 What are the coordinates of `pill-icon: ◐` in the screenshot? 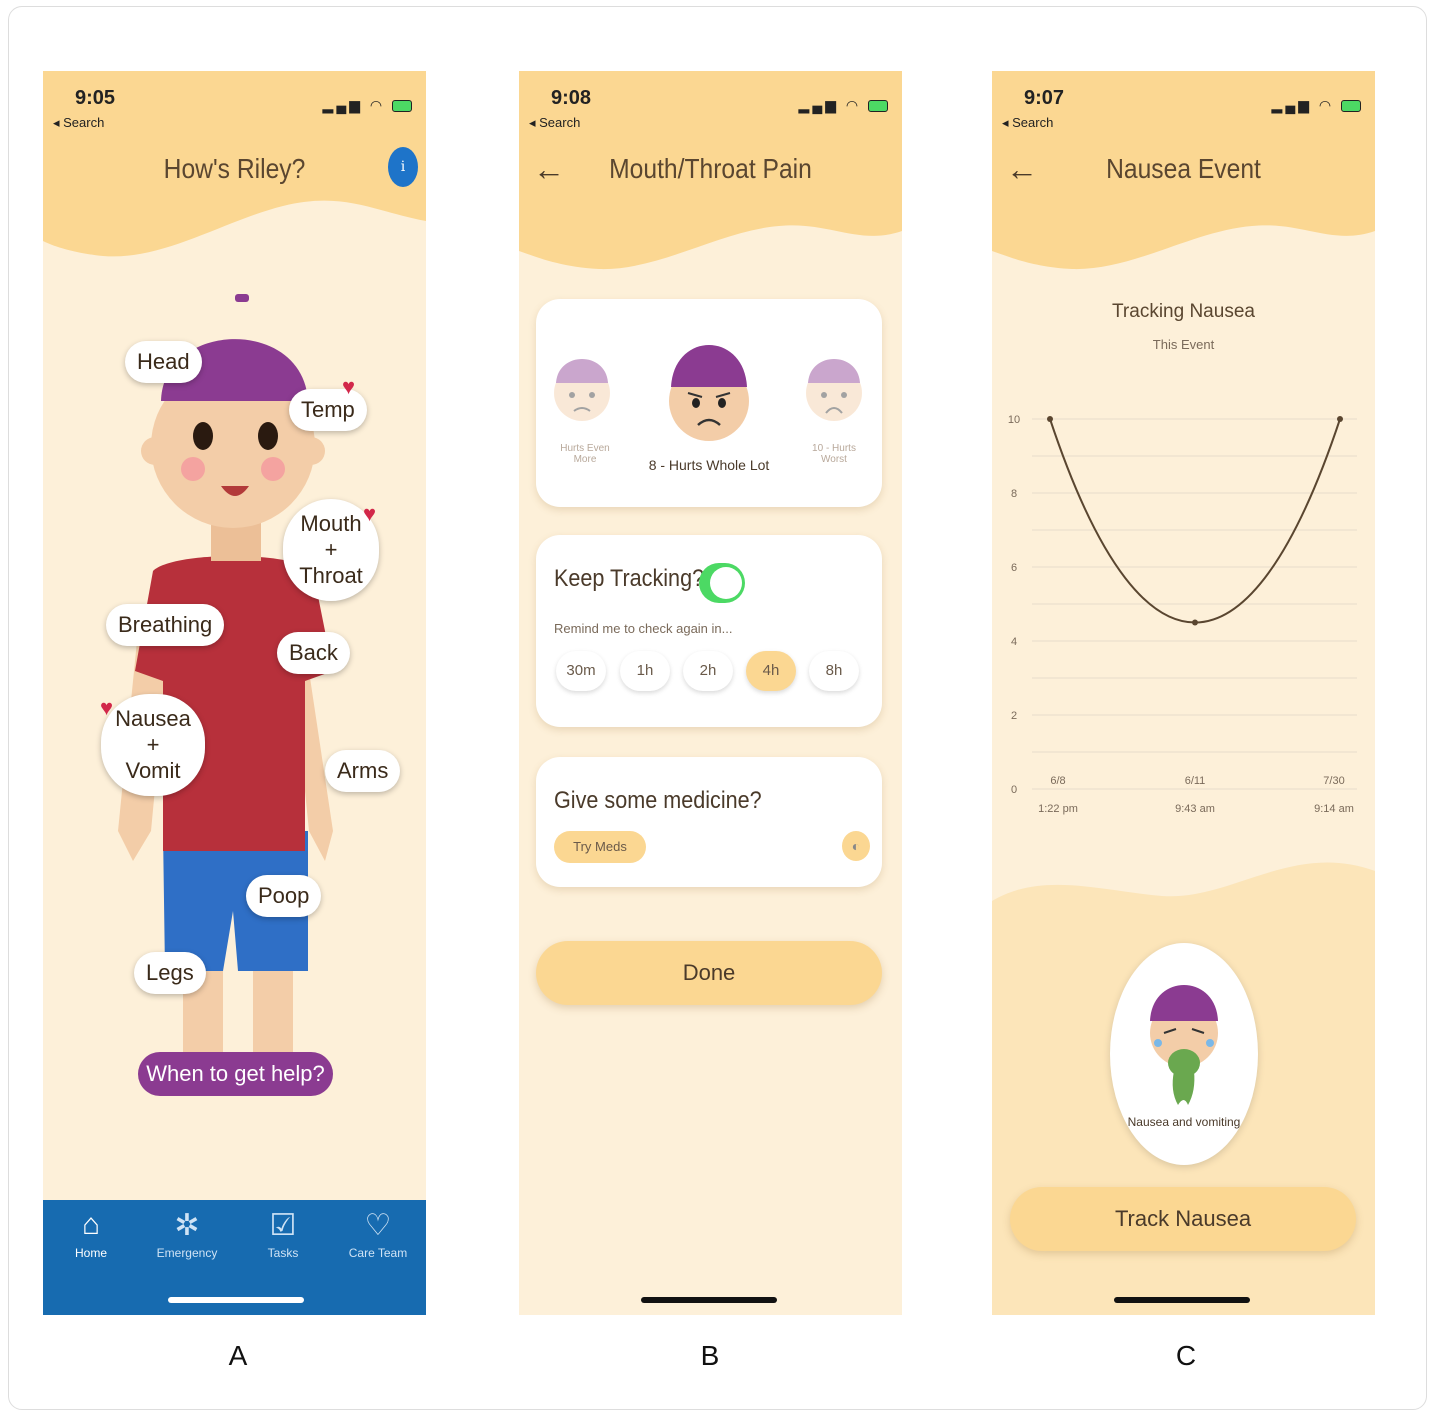 It's located at (856, 846).